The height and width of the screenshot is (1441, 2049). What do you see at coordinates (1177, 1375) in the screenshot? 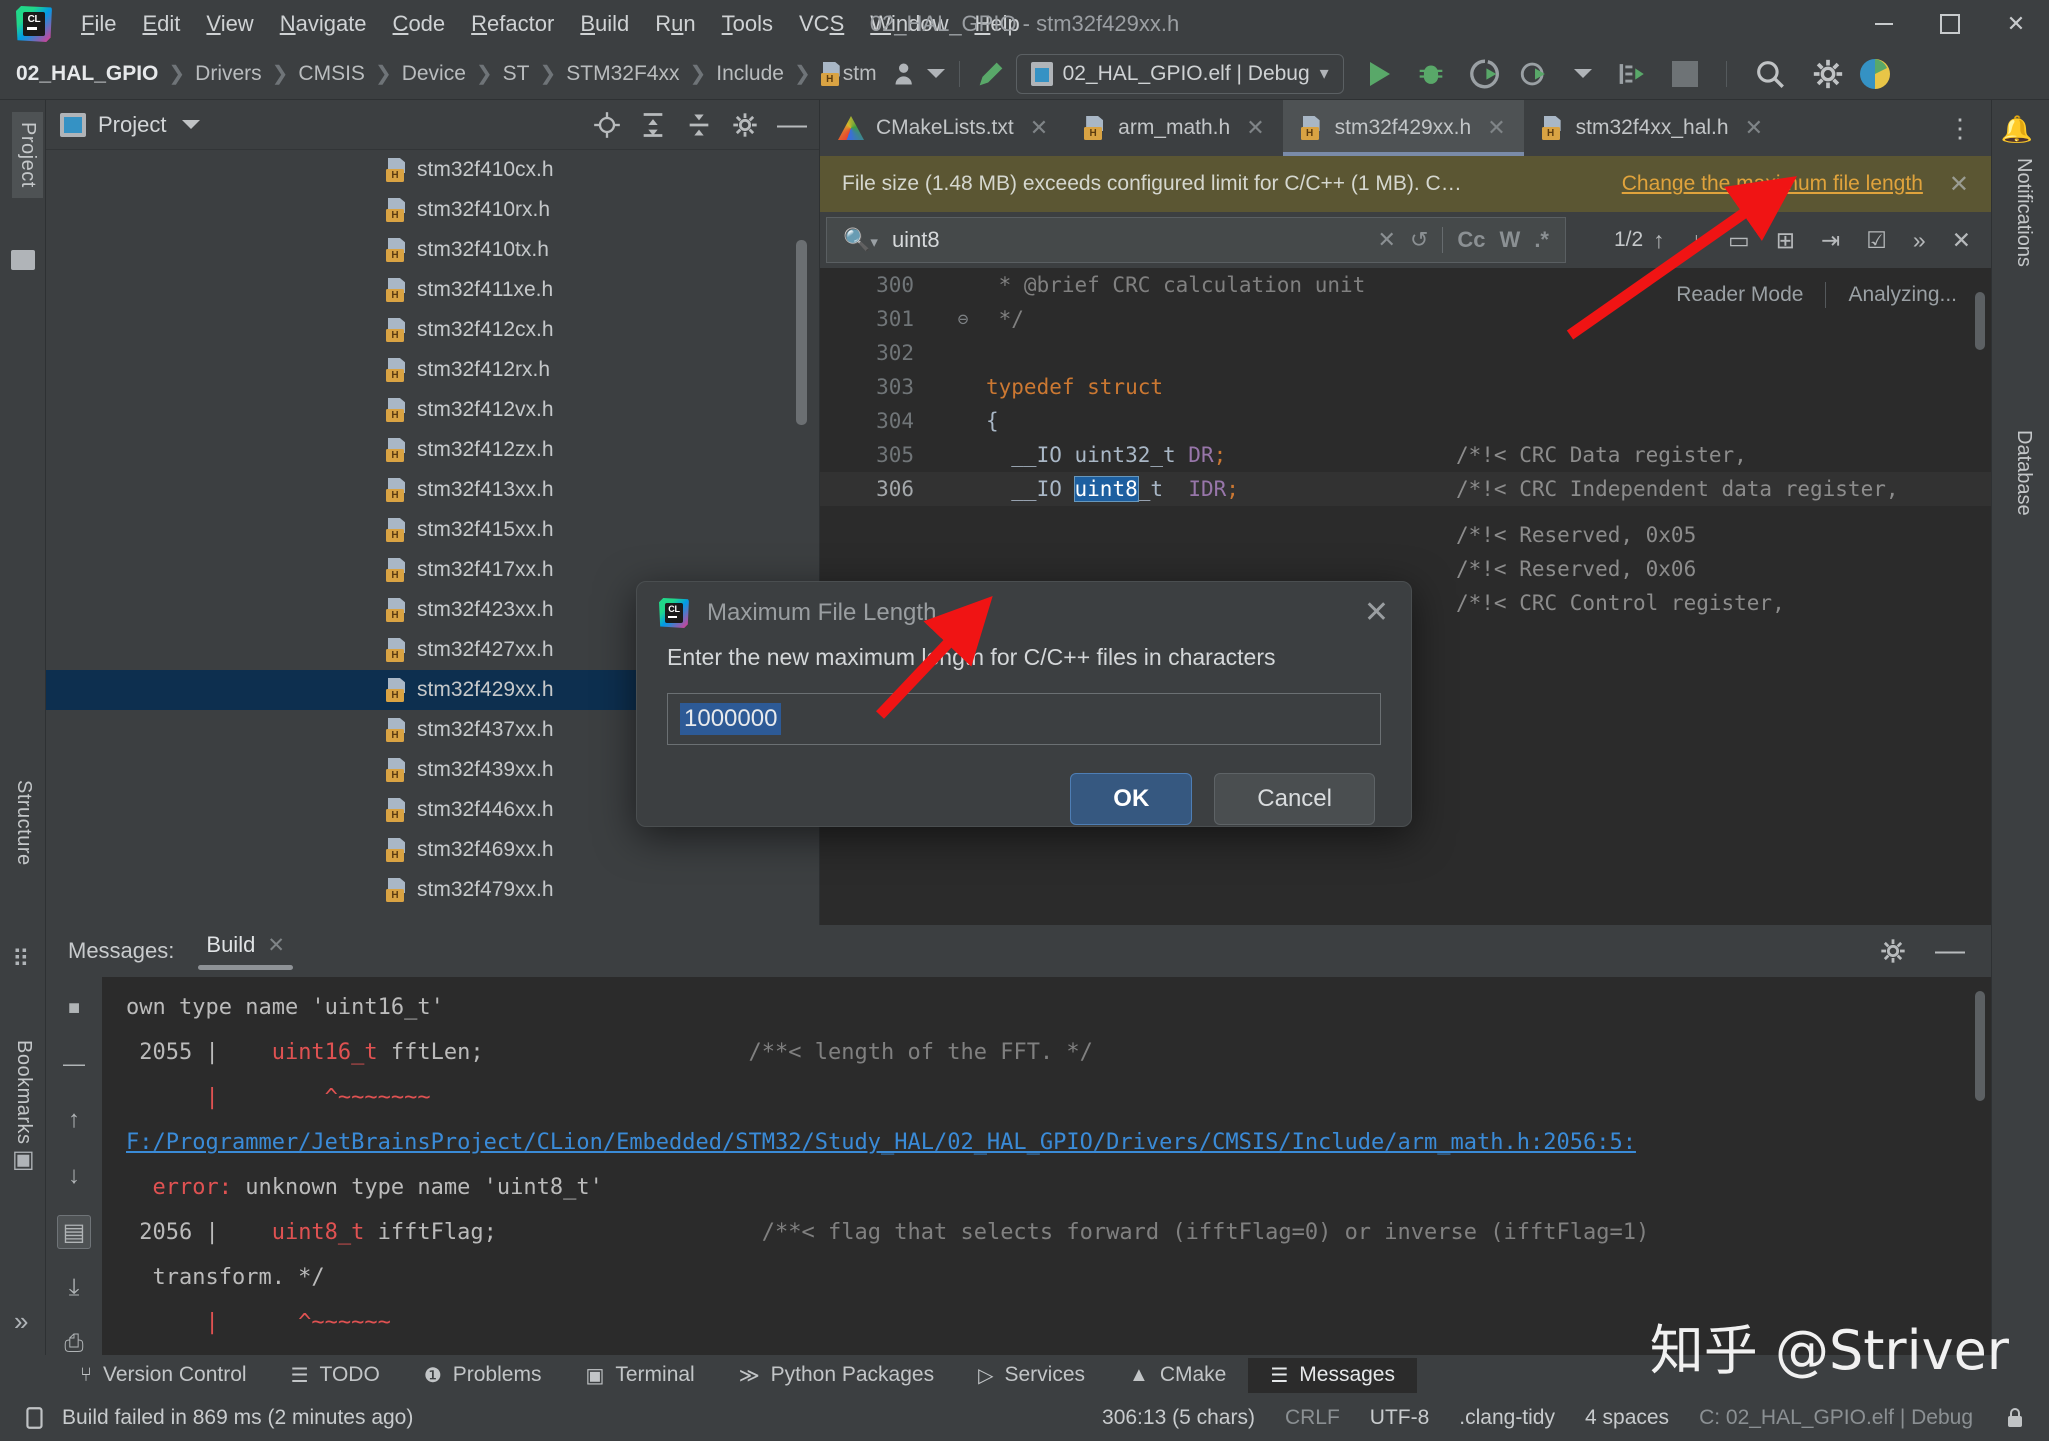
I see `tool-window-button-cmake: ▲ CMake` at bounding box center [1177, 1375].